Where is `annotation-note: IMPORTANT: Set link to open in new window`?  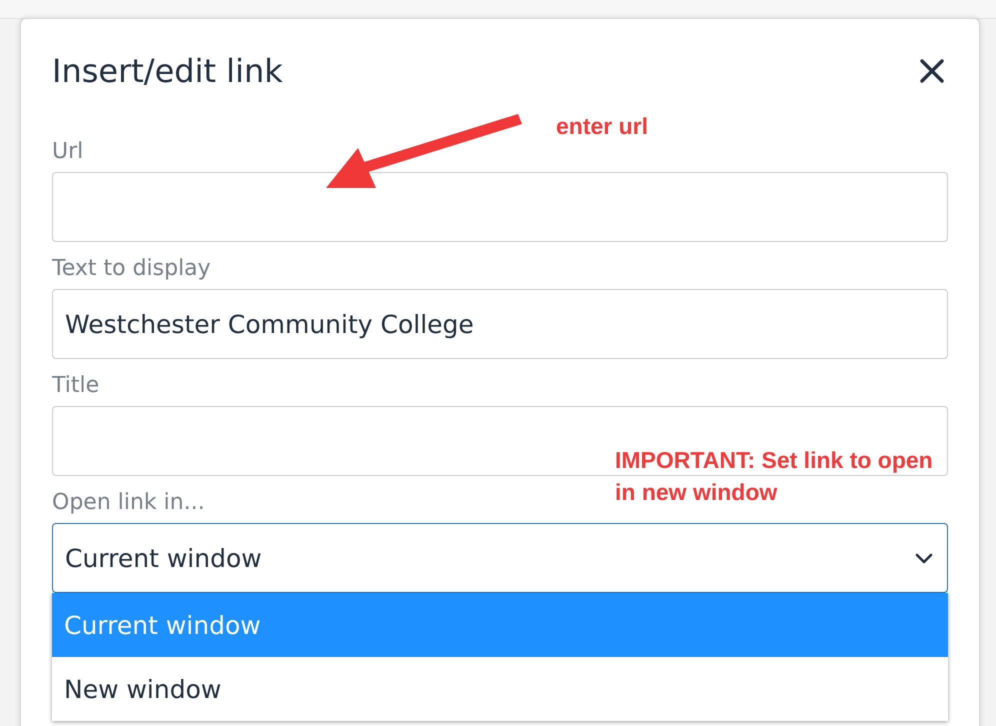
annotation-note: IMPORTANT: Set link to open in new window is located at coordinates (774, 476).